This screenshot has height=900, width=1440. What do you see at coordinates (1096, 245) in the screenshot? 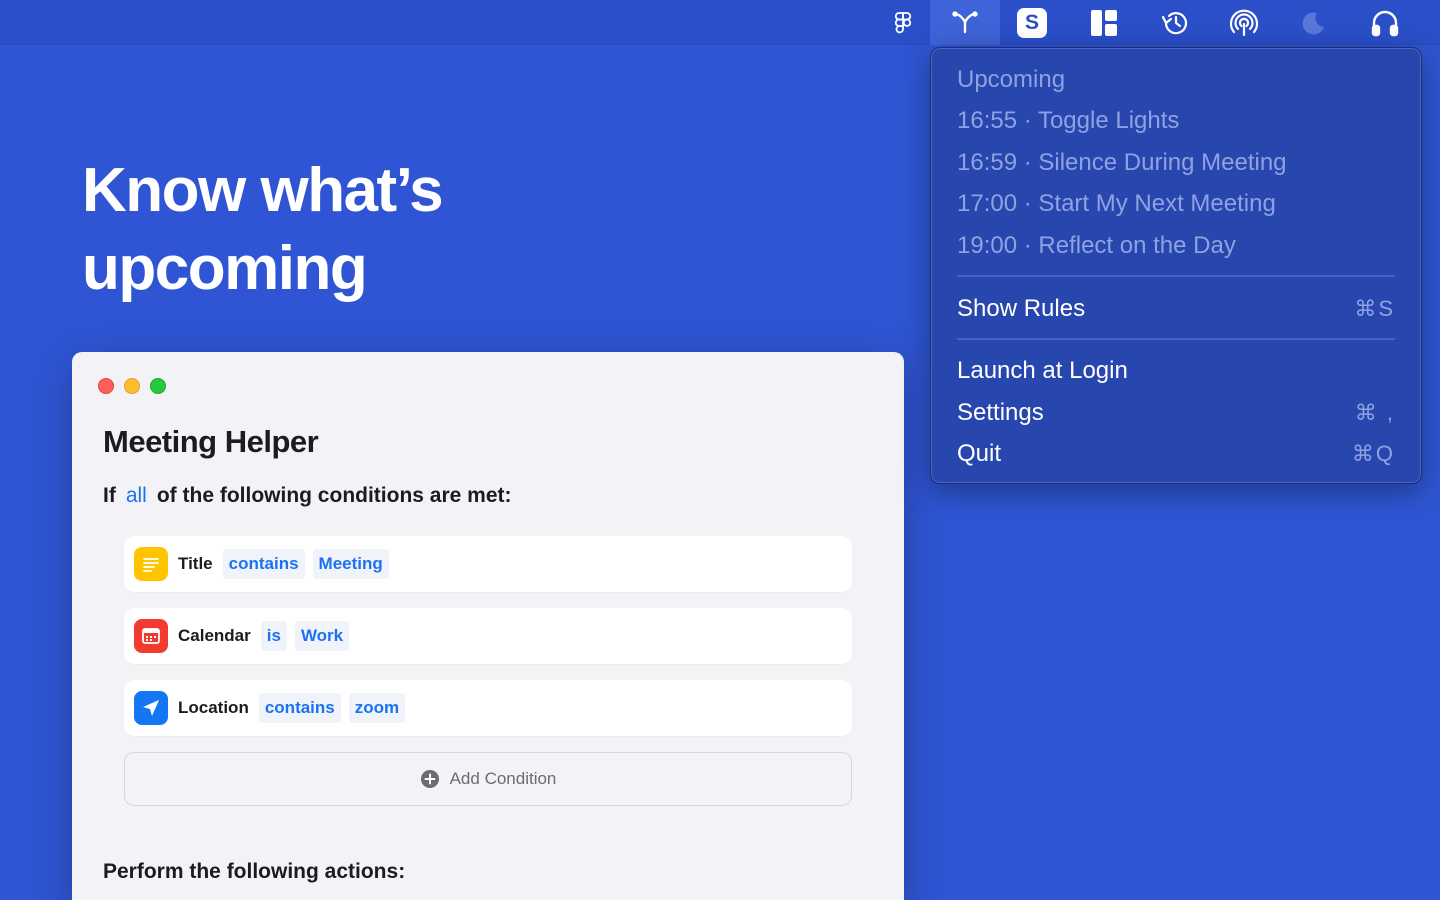
I see `upcoming-item-label: 19:00 · Reflect on the Day` at bounding box center [1096, 245].